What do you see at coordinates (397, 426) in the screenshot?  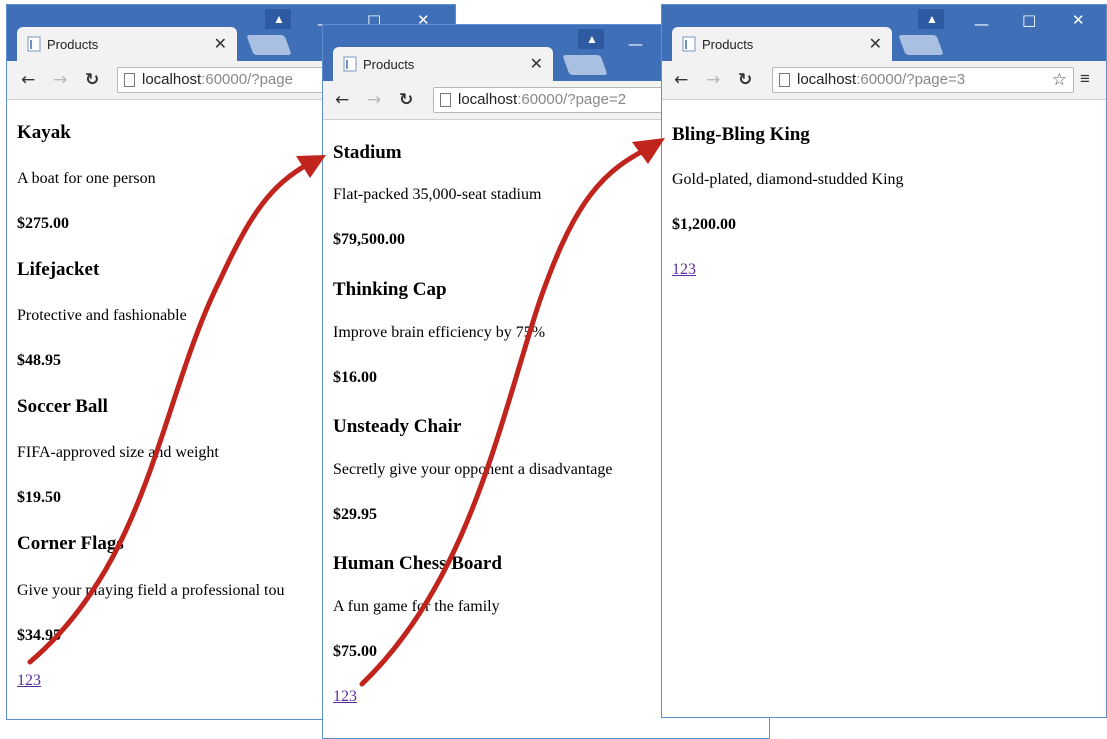 I see `product-name: Unsteady Chair` at bounding box center [397, 426].